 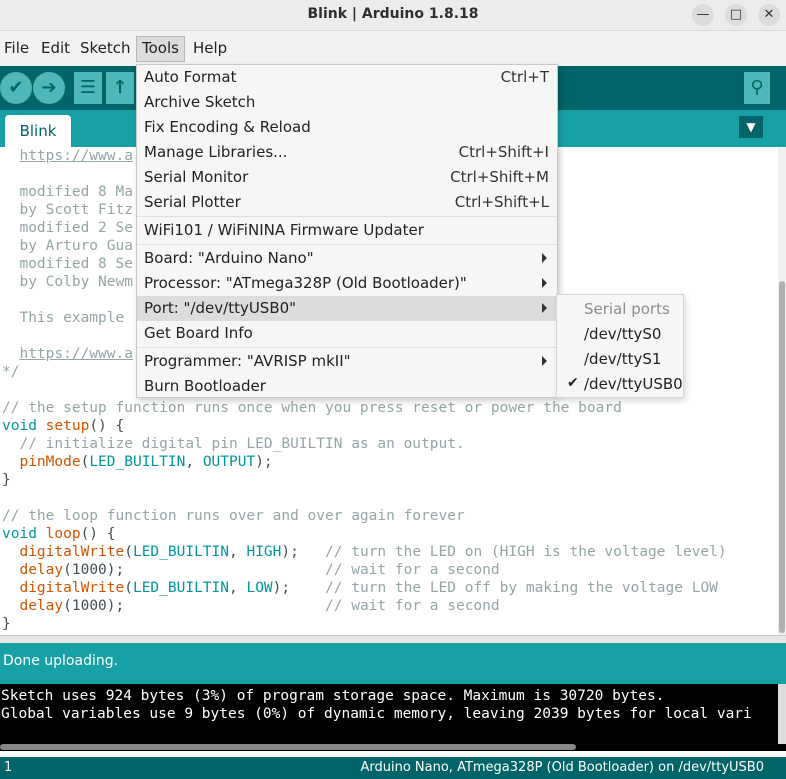 What do you see at coordinates (196, 177) in the screenshot?
I see `menu-item-label: Serial Monitor` at bounding box center [196, 177].